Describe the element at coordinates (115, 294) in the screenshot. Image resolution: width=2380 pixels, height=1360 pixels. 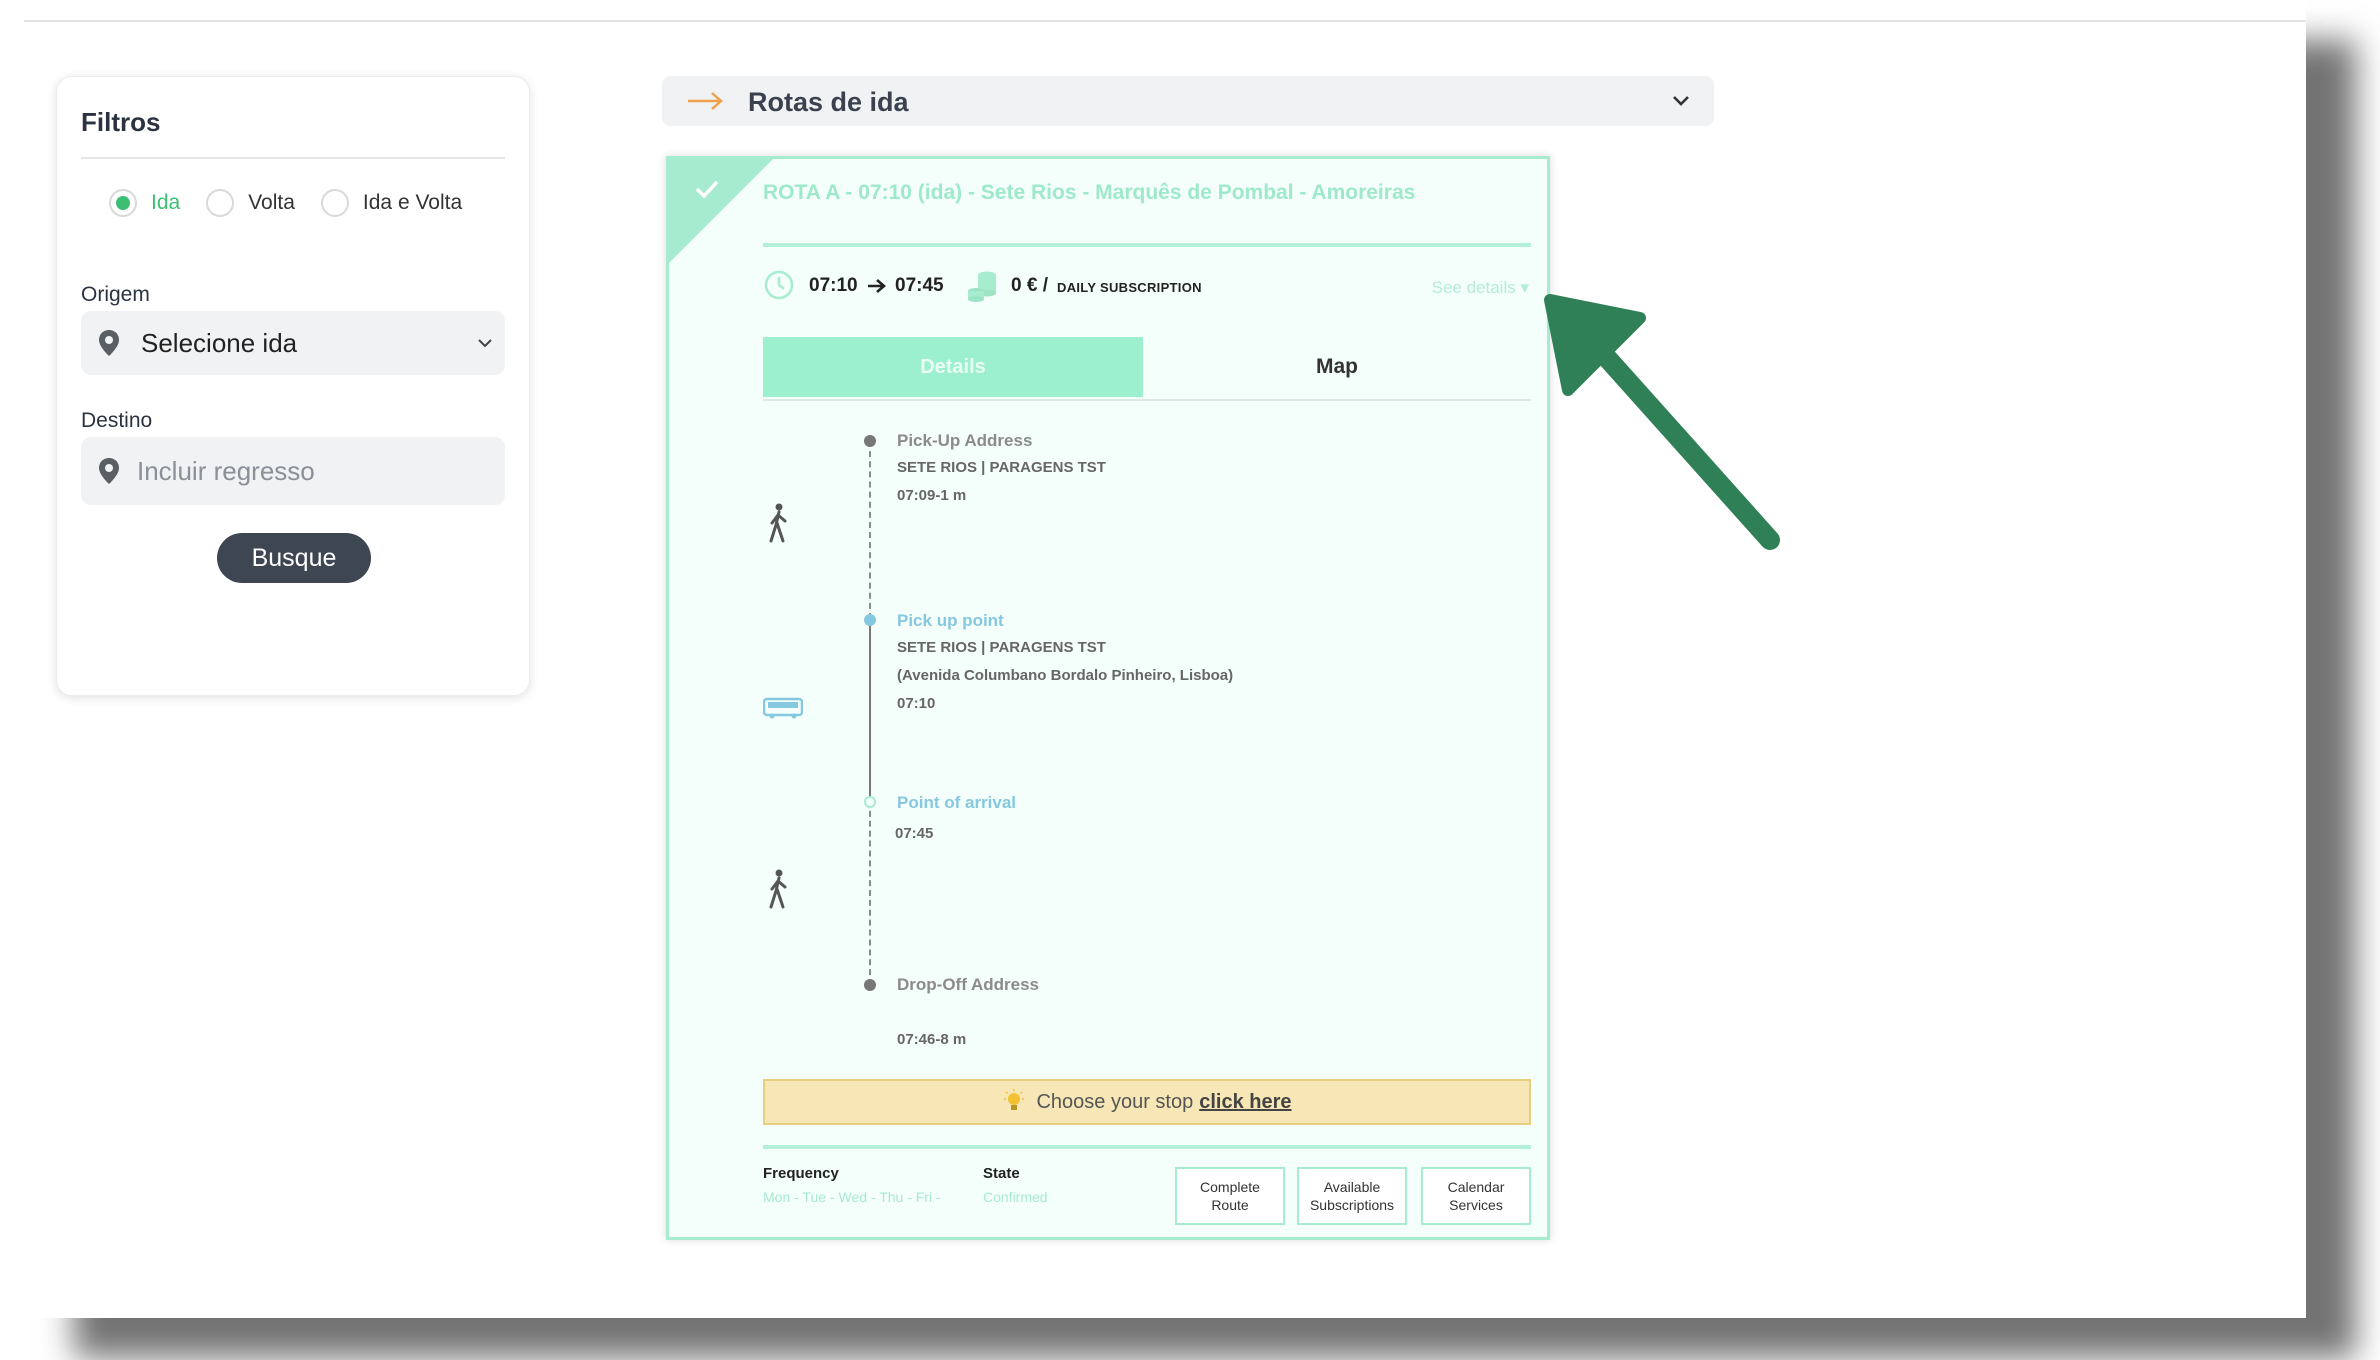
I see `origin-label: Origem` at that location.